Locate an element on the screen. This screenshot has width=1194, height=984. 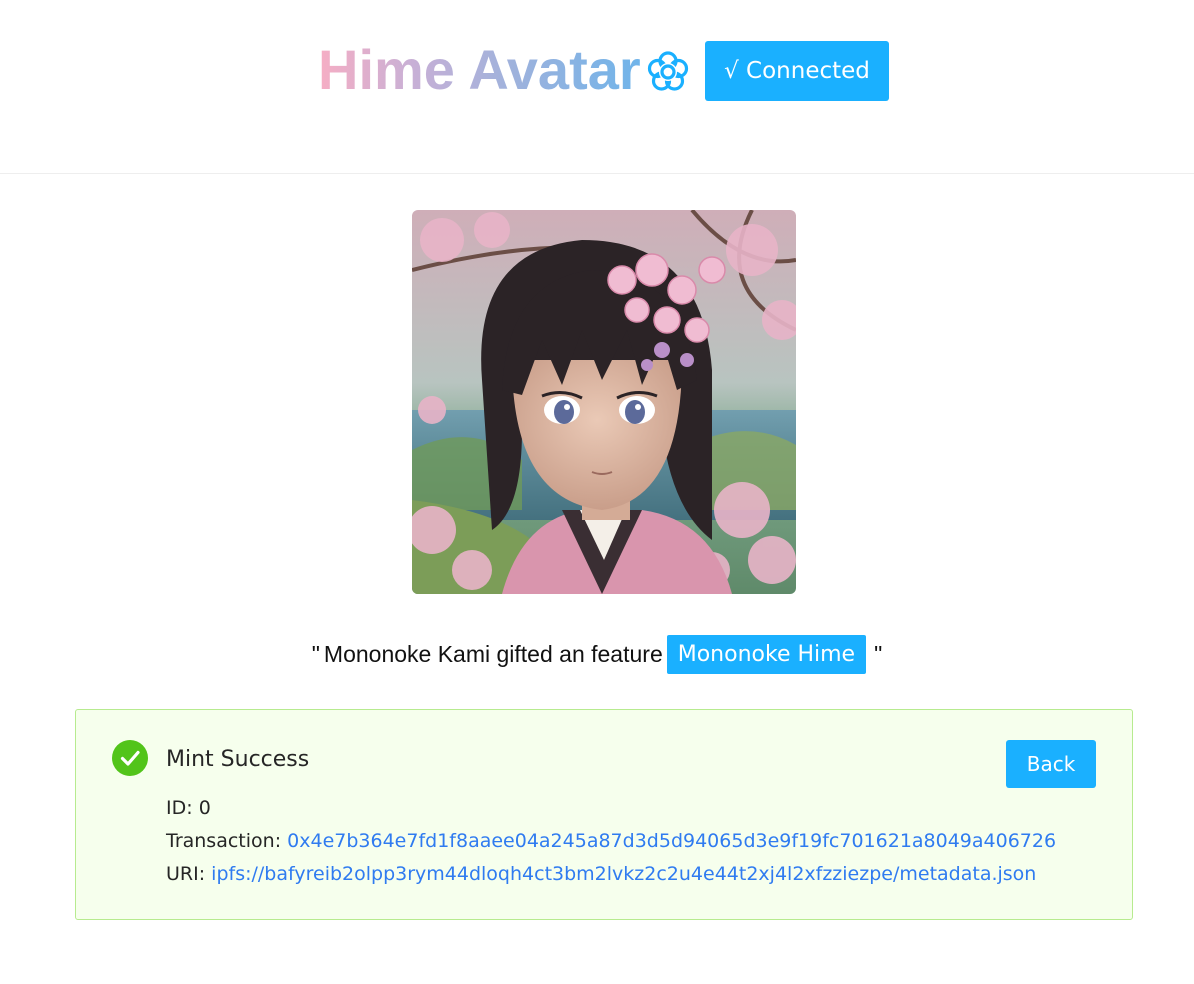
app-title-text: Hime Avatar is located at coordinates (479, 69).